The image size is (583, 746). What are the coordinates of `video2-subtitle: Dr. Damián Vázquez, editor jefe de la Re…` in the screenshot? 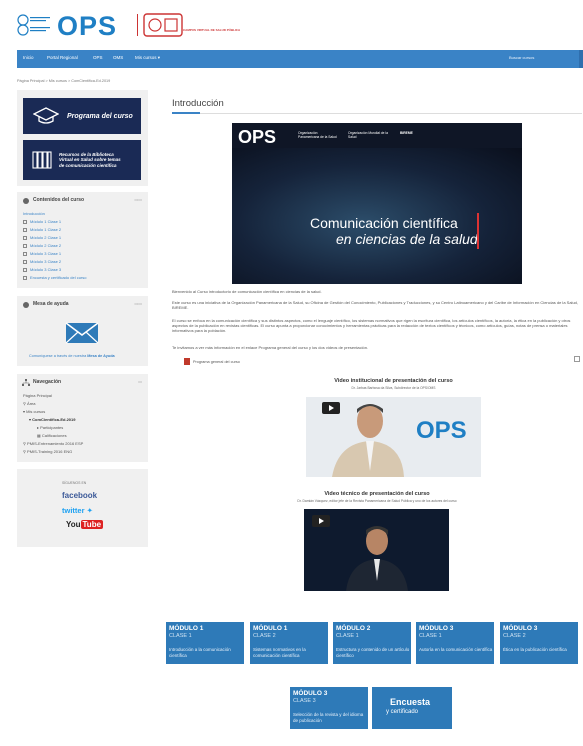 It's located at (377, 501).